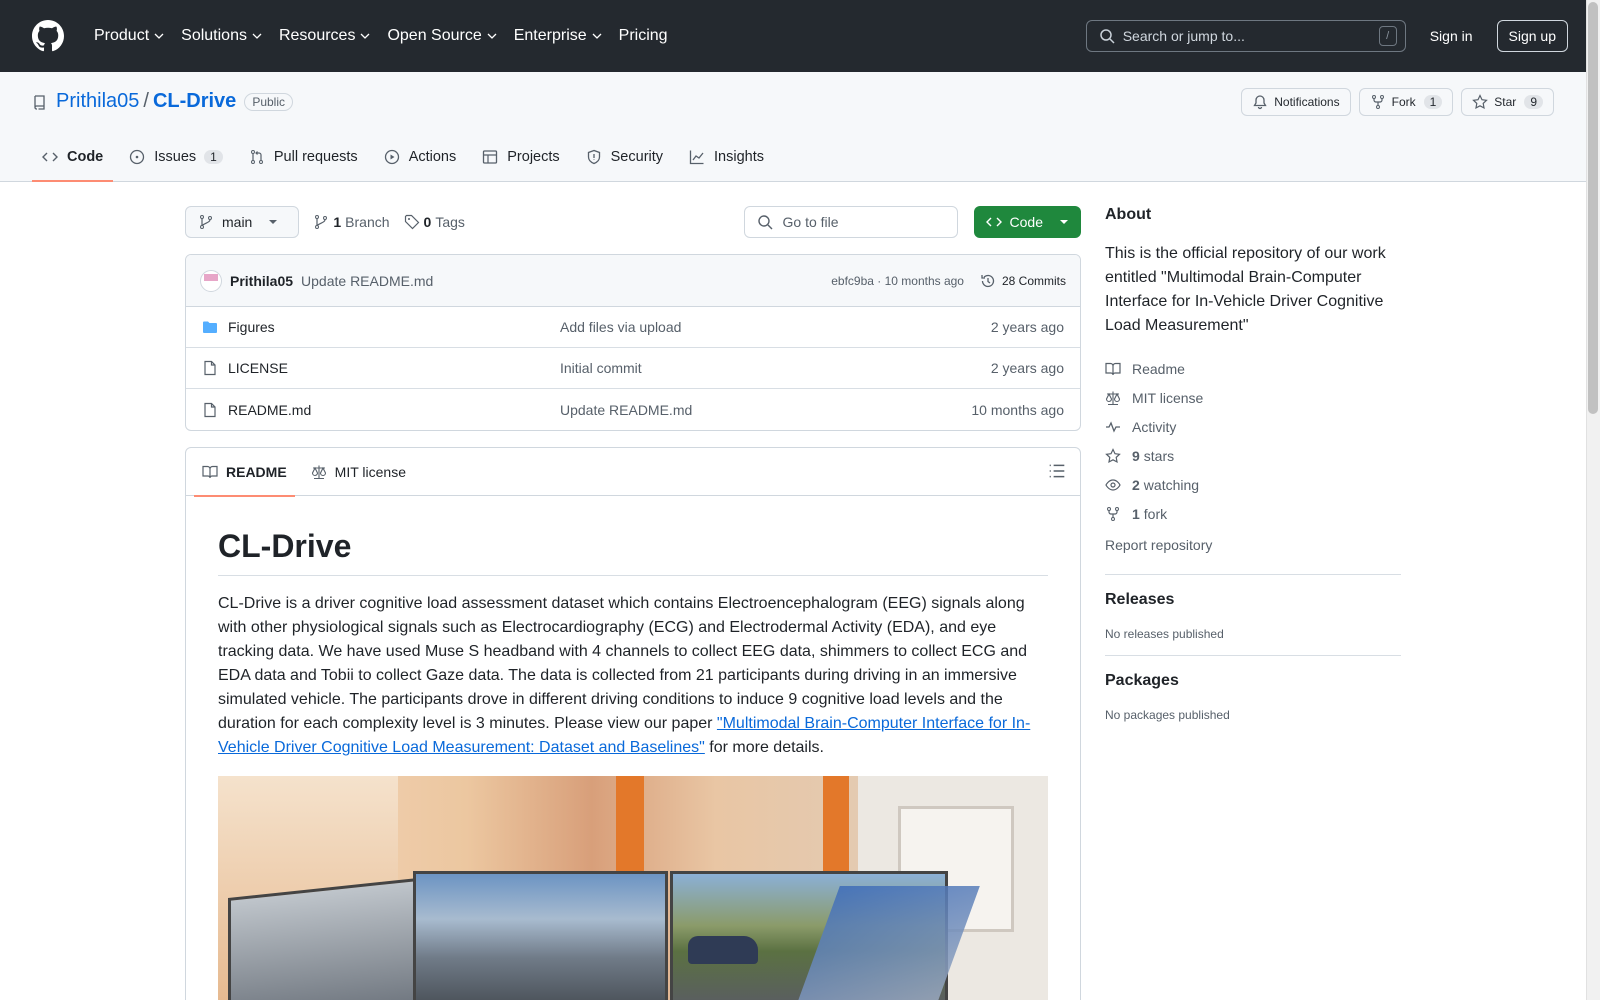 The height and width of the screenshot is (1000, 1600). Describe the element at coordinates (411, 222) in the screenshot. I see `tag-icon` at that location.